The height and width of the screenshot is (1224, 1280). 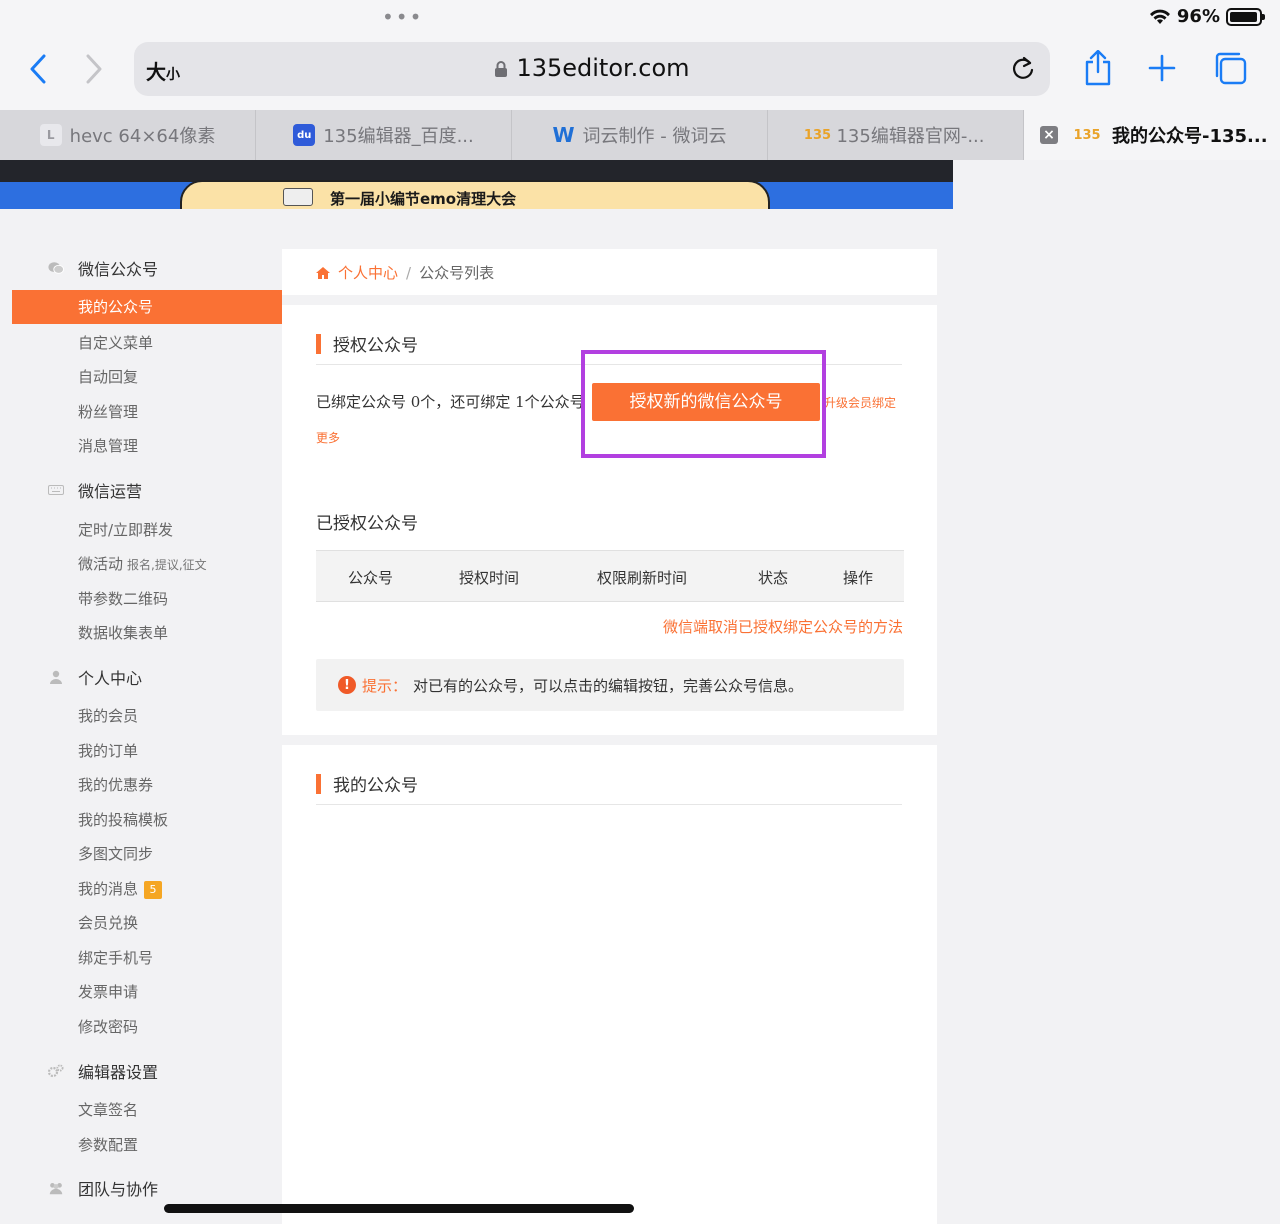 I want to click on sidebar-item-password: 修改密码, so click(x=108, y=1026).